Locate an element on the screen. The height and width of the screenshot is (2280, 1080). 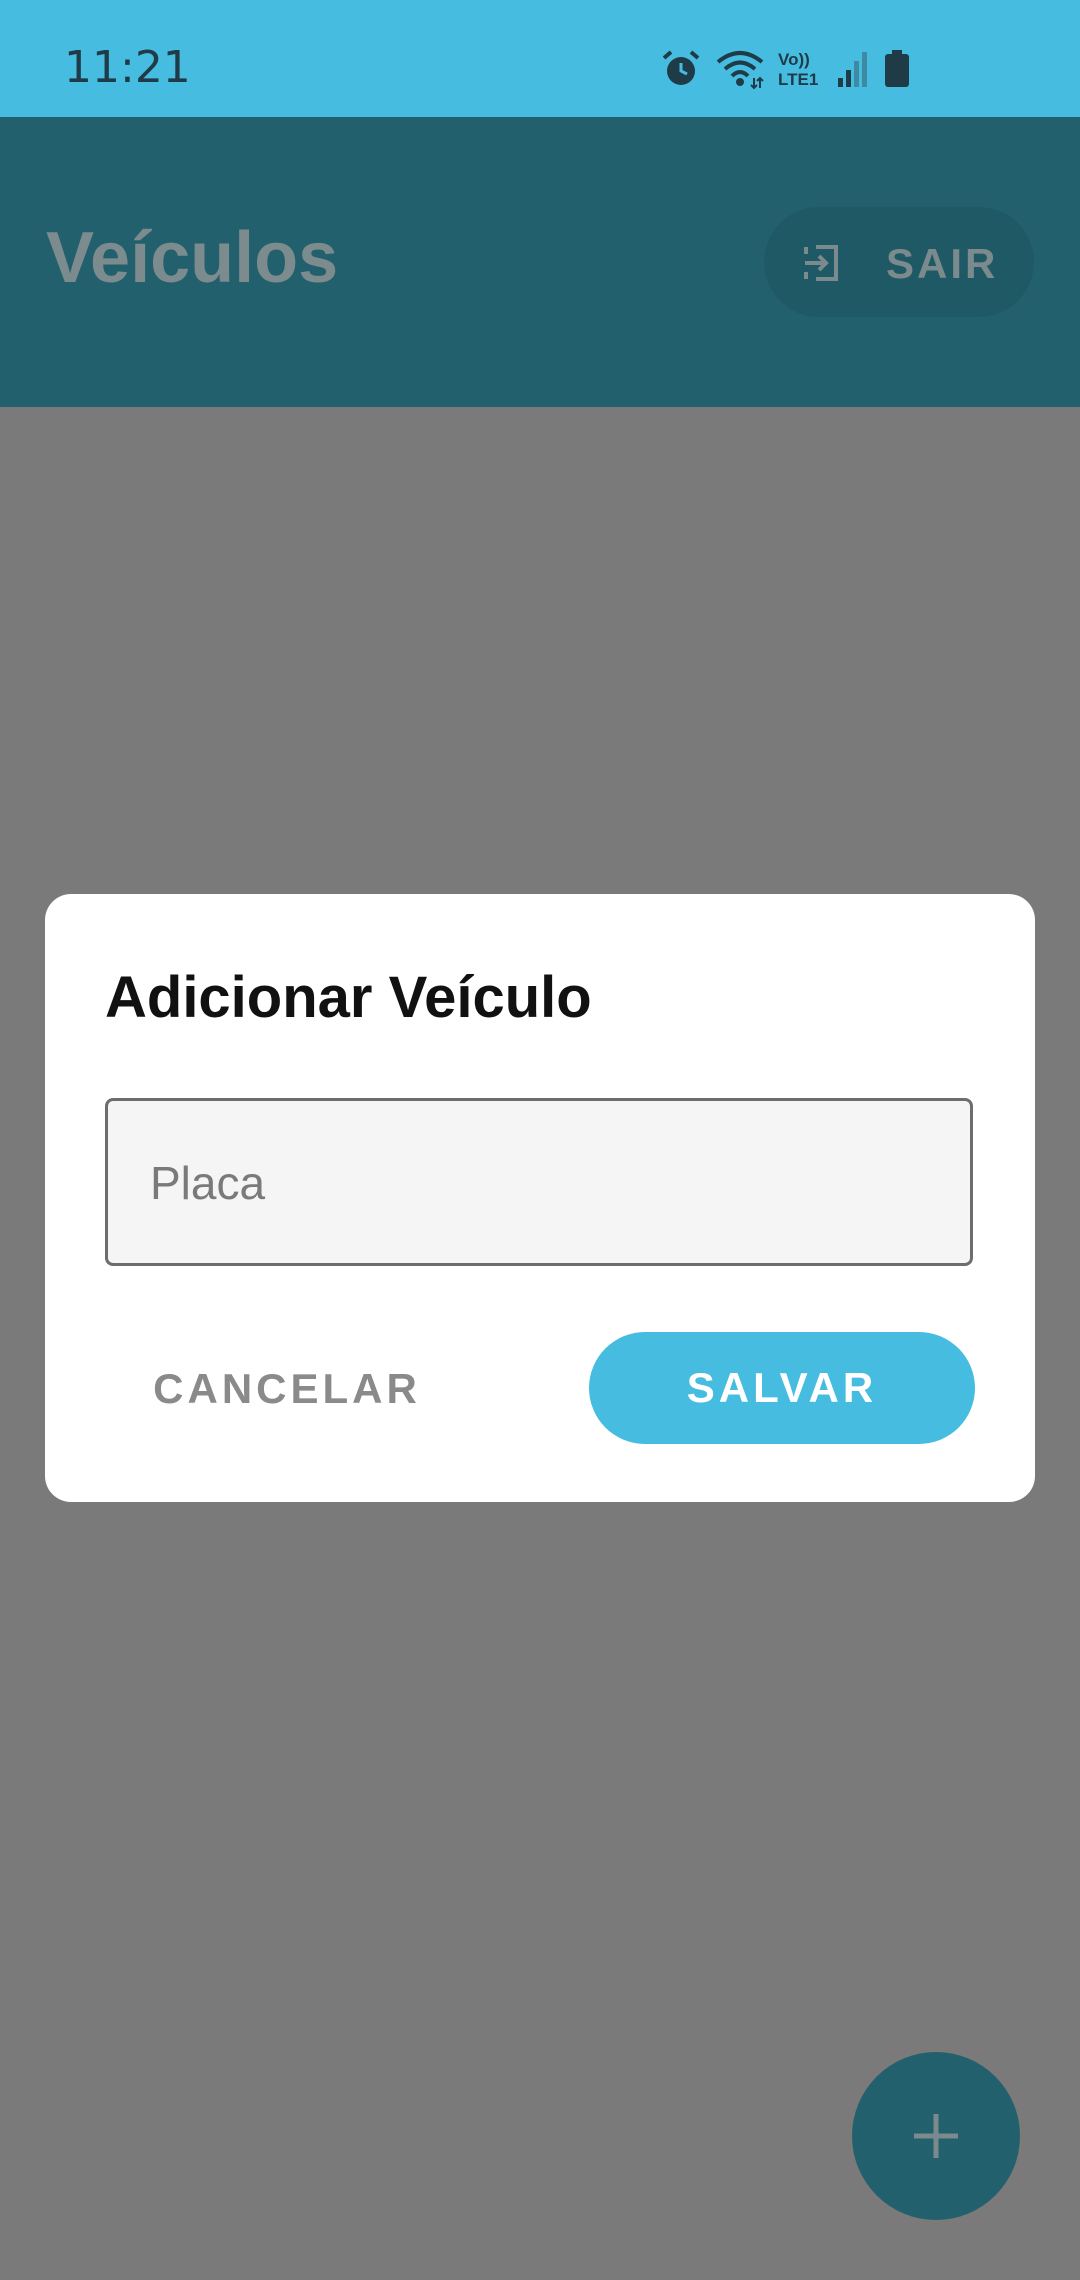
signal-icon is located at coordinates (853, 71).